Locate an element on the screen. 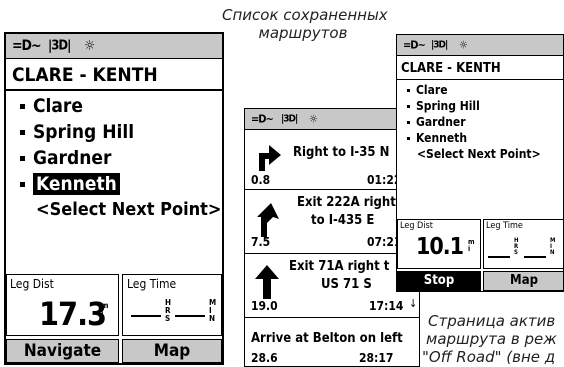 The height and width of the screenshot is (367, 564). caption-active-line-1: Страница актив is located at coordinates (492, 321).